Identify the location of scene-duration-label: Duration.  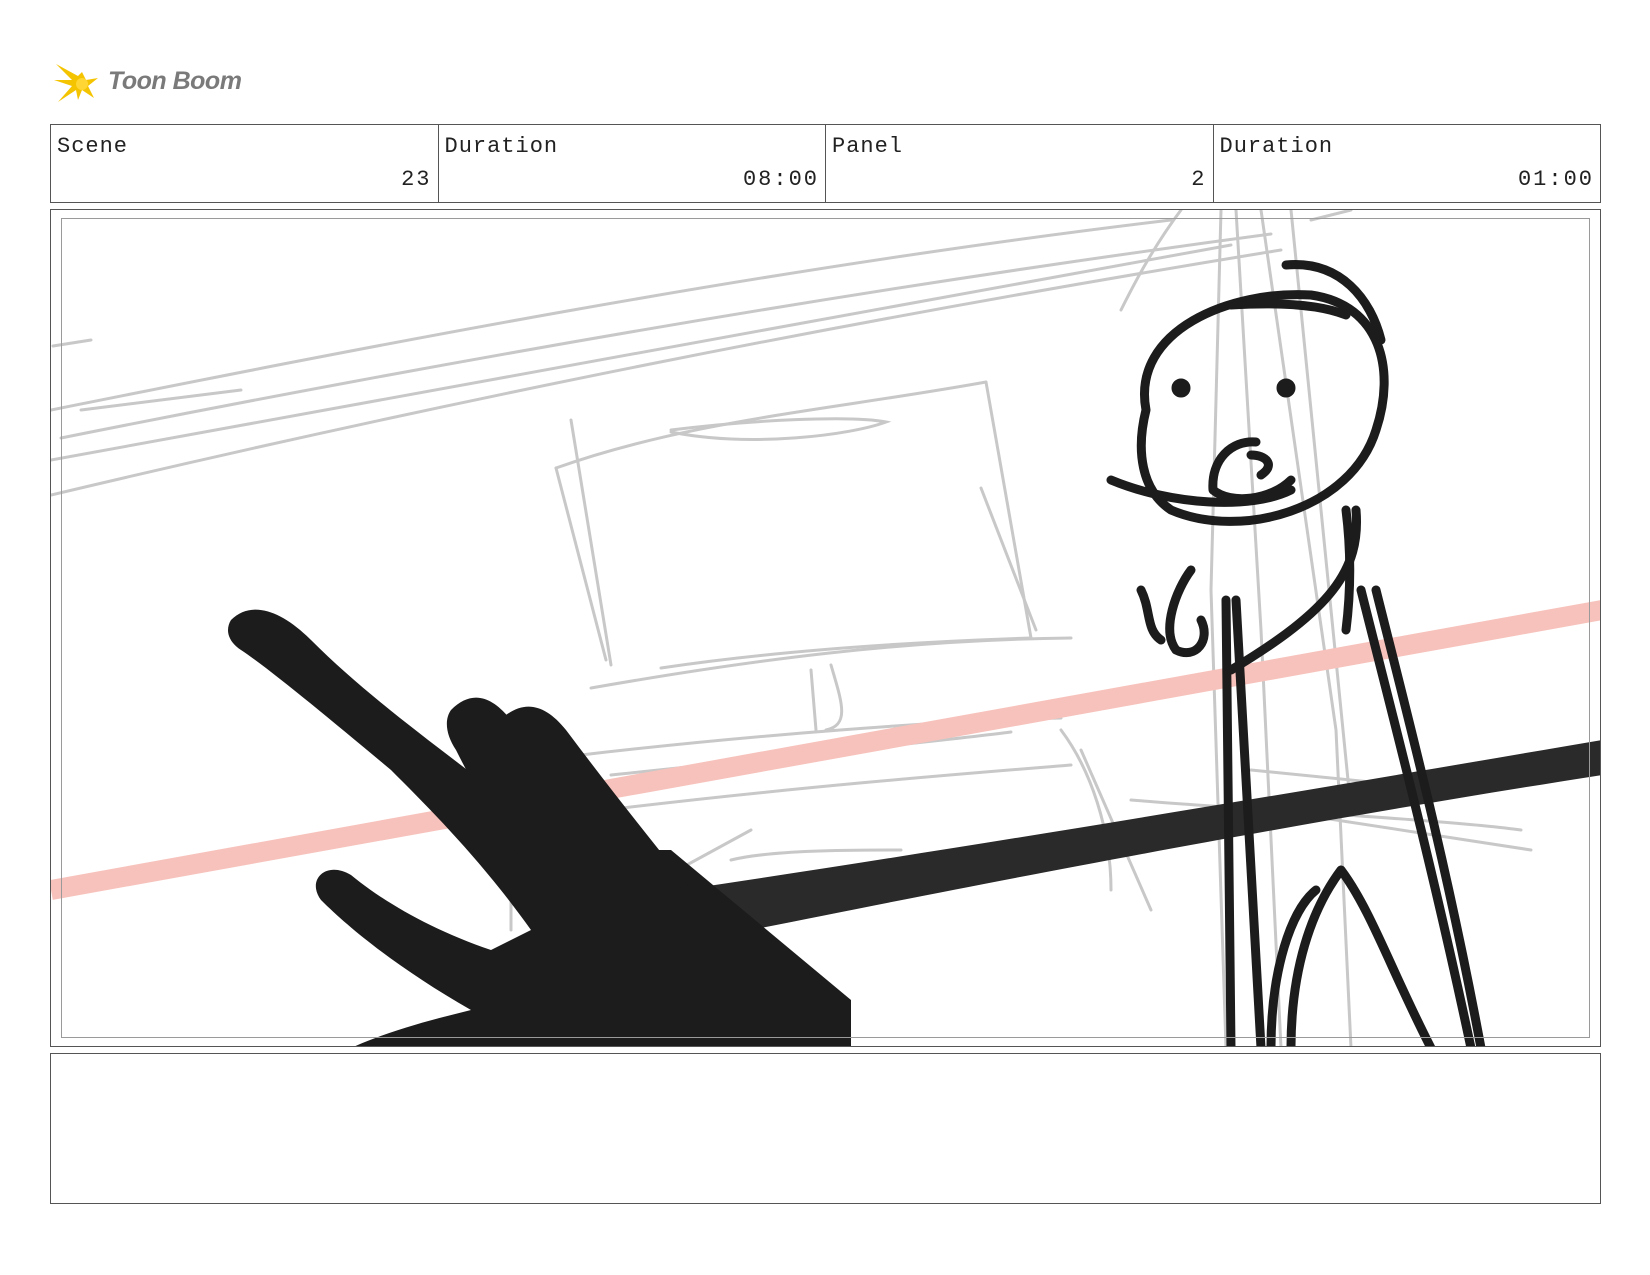
(501, 146).